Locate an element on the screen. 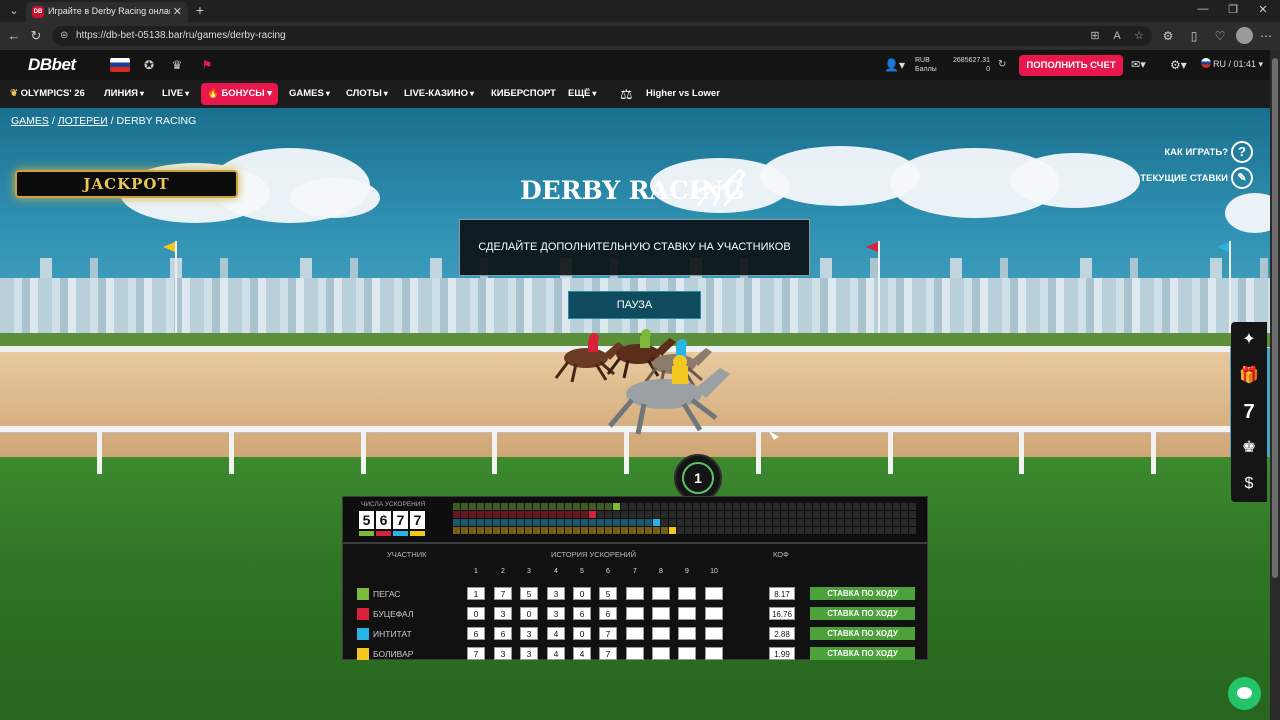 This screenshot has height=720, width=1280. history-cell is located at coordinates (661, 653).